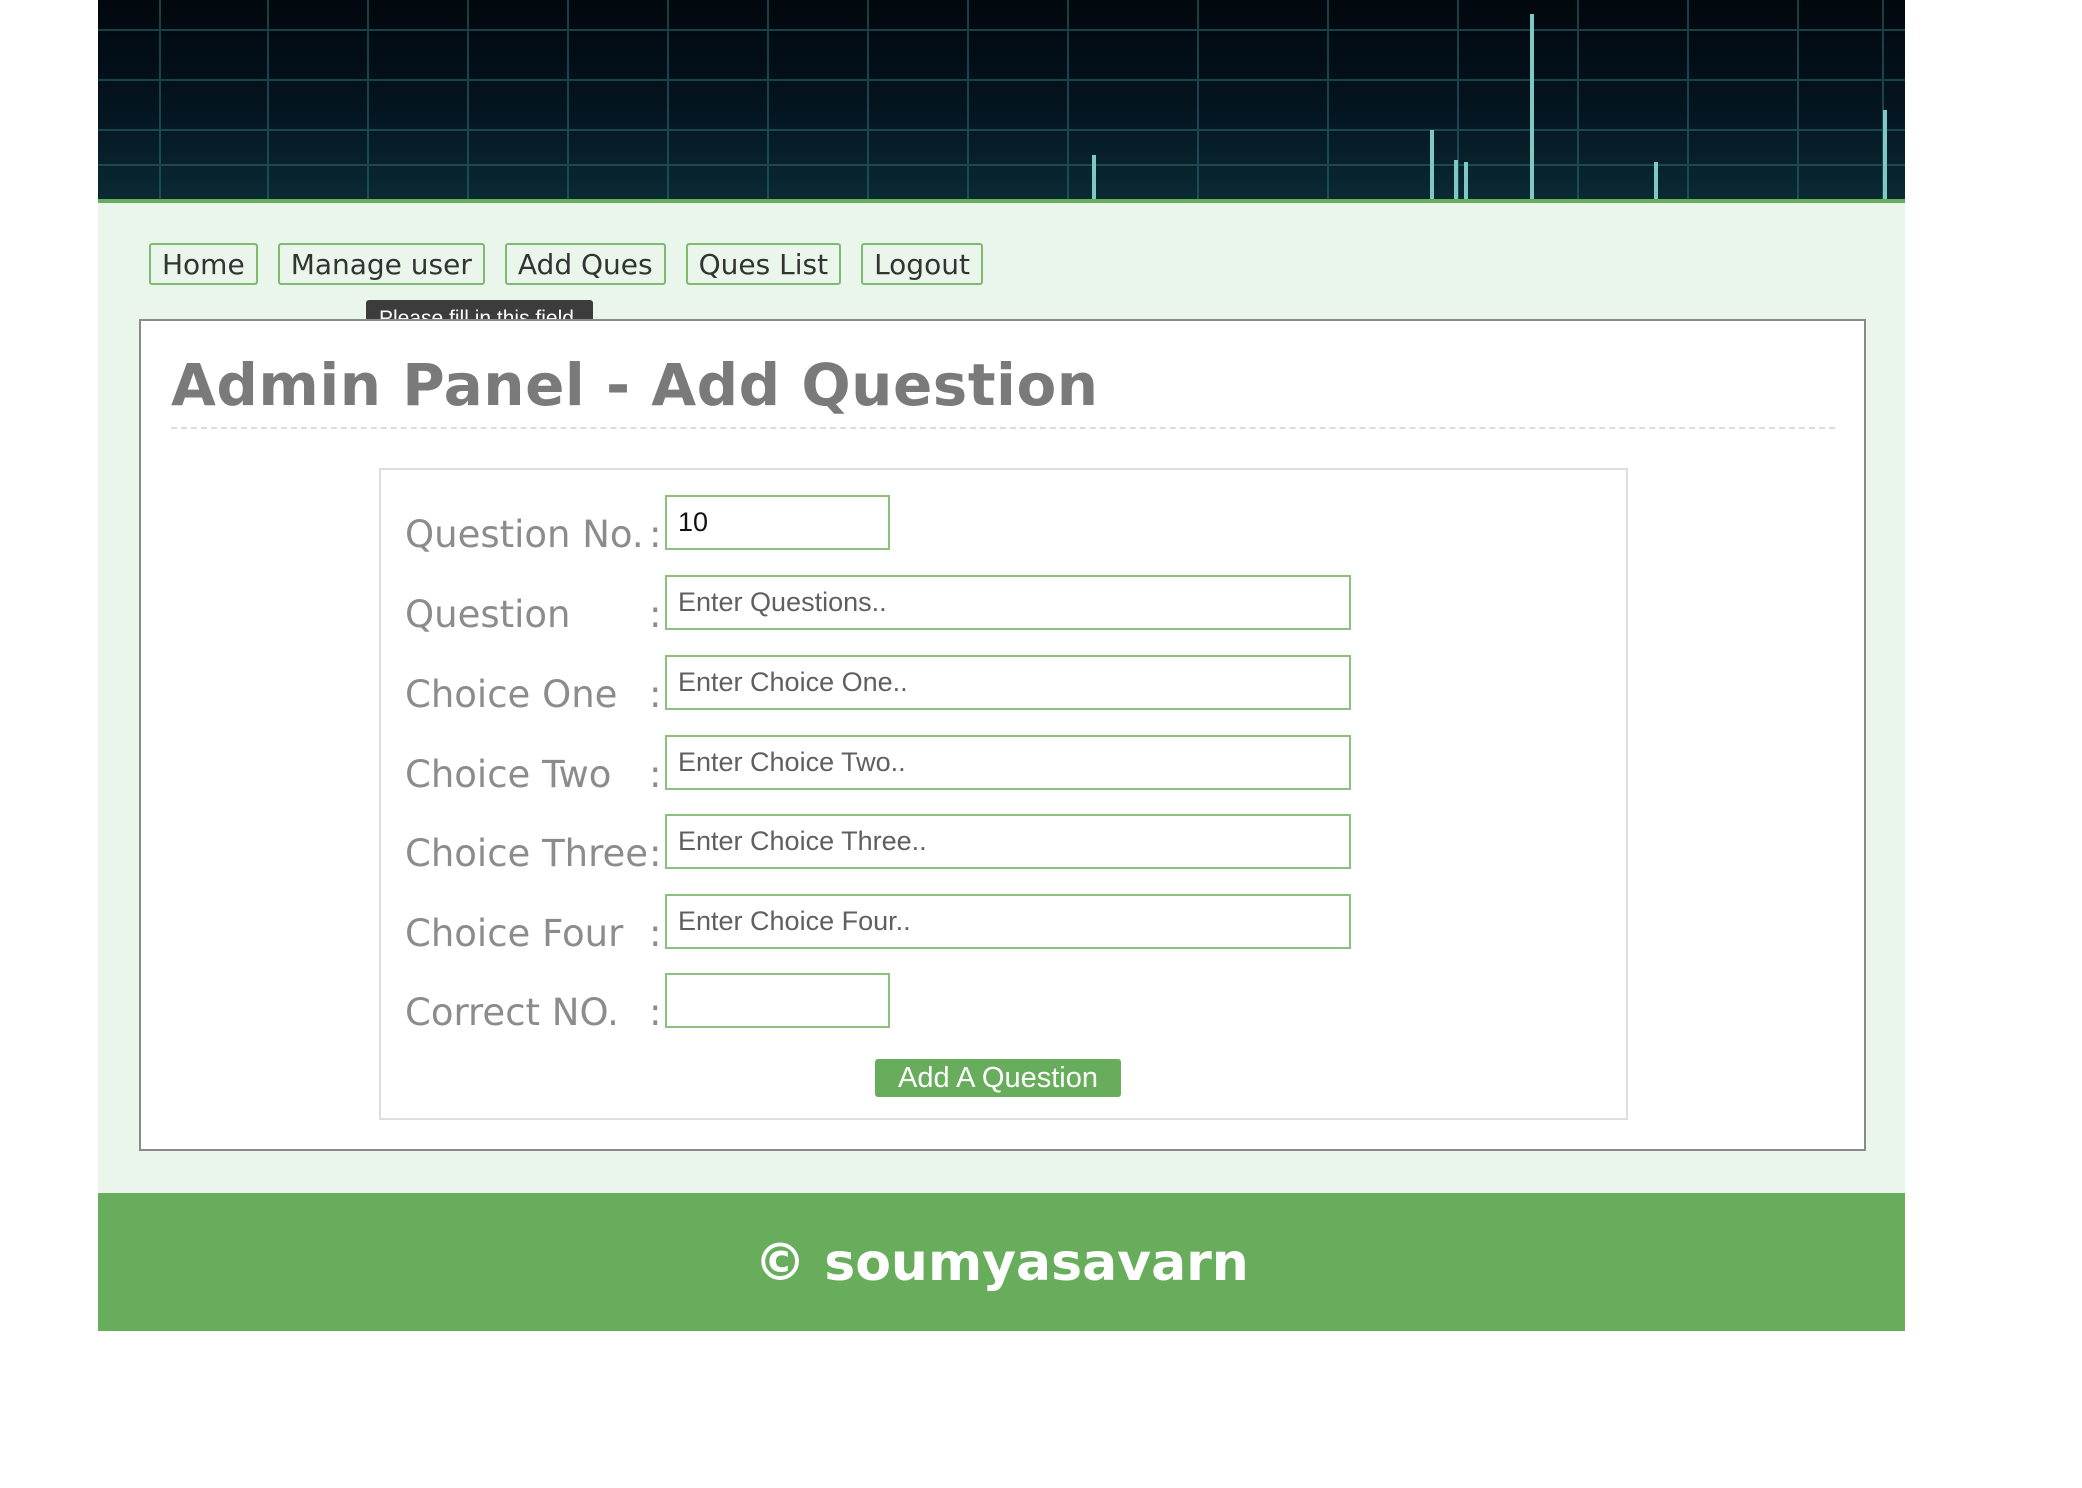  Describe the element at coordinates (998, 1078) in the screenshot. I see `add-question-button: Add A Question` at that location.